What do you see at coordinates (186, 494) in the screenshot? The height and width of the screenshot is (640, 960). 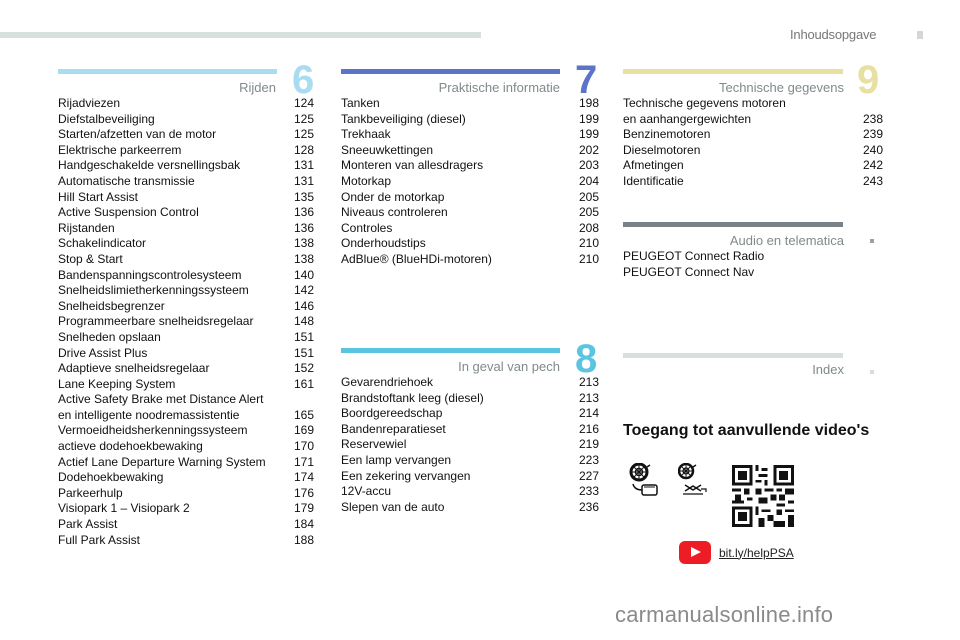 I see `toc-entry: Parkeerhulp 176` at bounding box center [186, 494].